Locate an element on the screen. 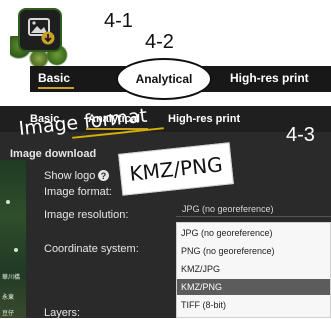  map-preview-strip: 華川橋 永東 豆仔 is located at coordinates (13, 239).